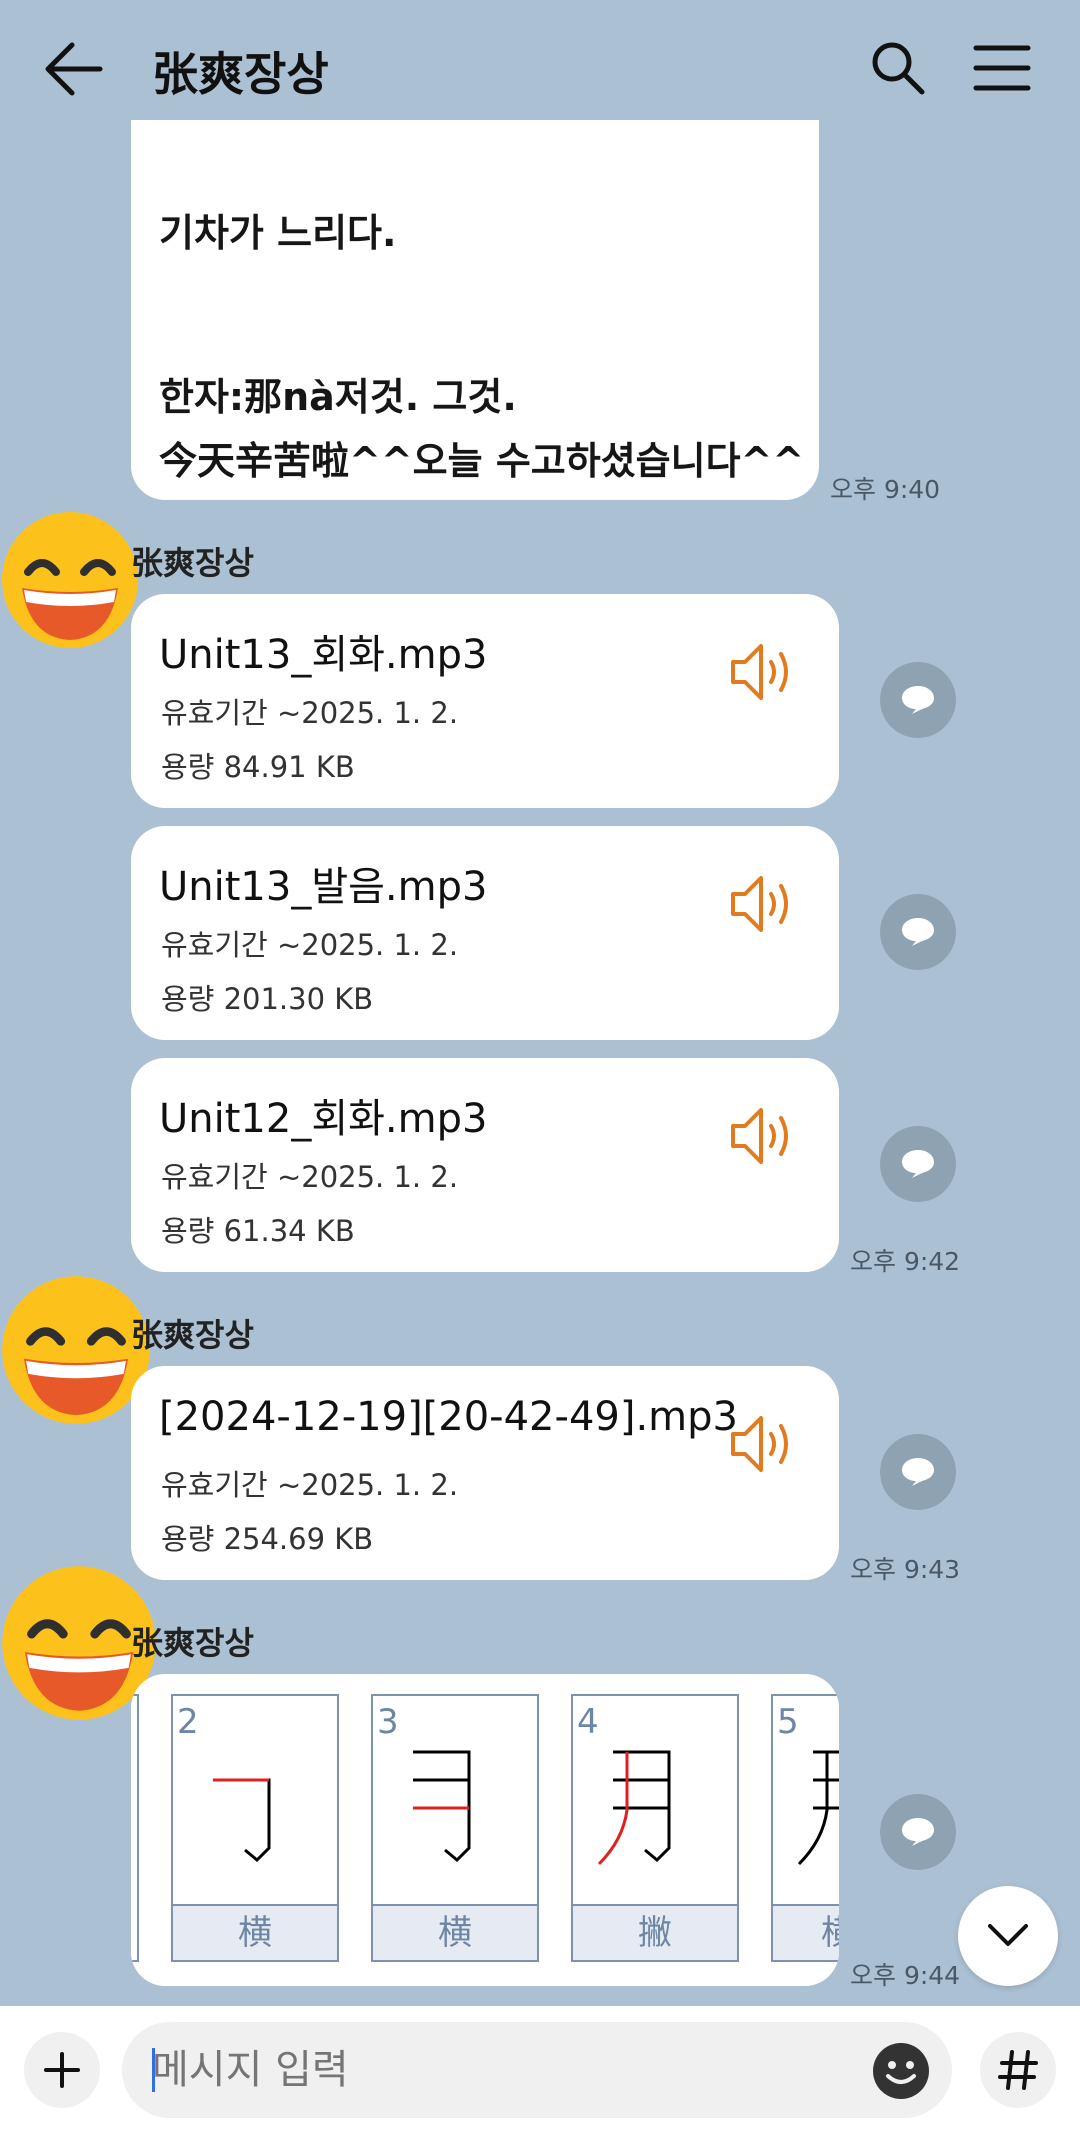 This screenshot has width=1080, height=2131. I want to click on stroke-card: 3 横, so click(455, 1828).